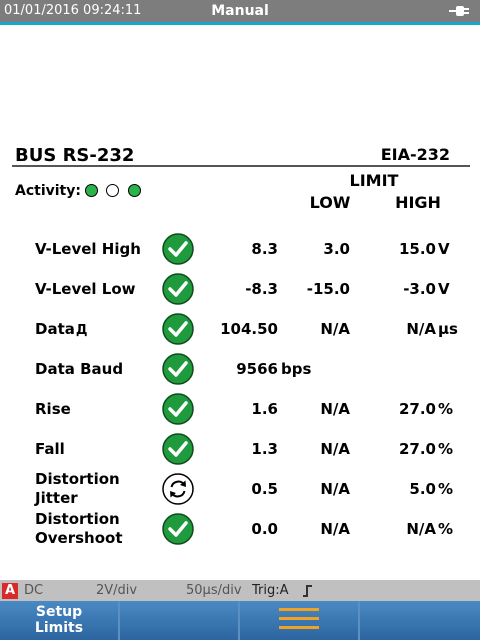  What do you see at coordinates (88, 249) in the screenshot?
I see `row-label: V-Level High` at bounding box center [88, 249].